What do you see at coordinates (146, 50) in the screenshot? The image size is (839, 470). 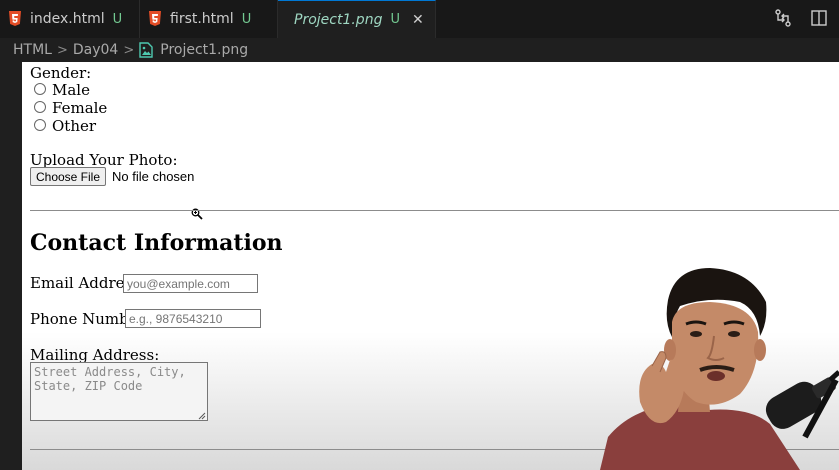 I see `image-icon` at bounding box center [146, 50].